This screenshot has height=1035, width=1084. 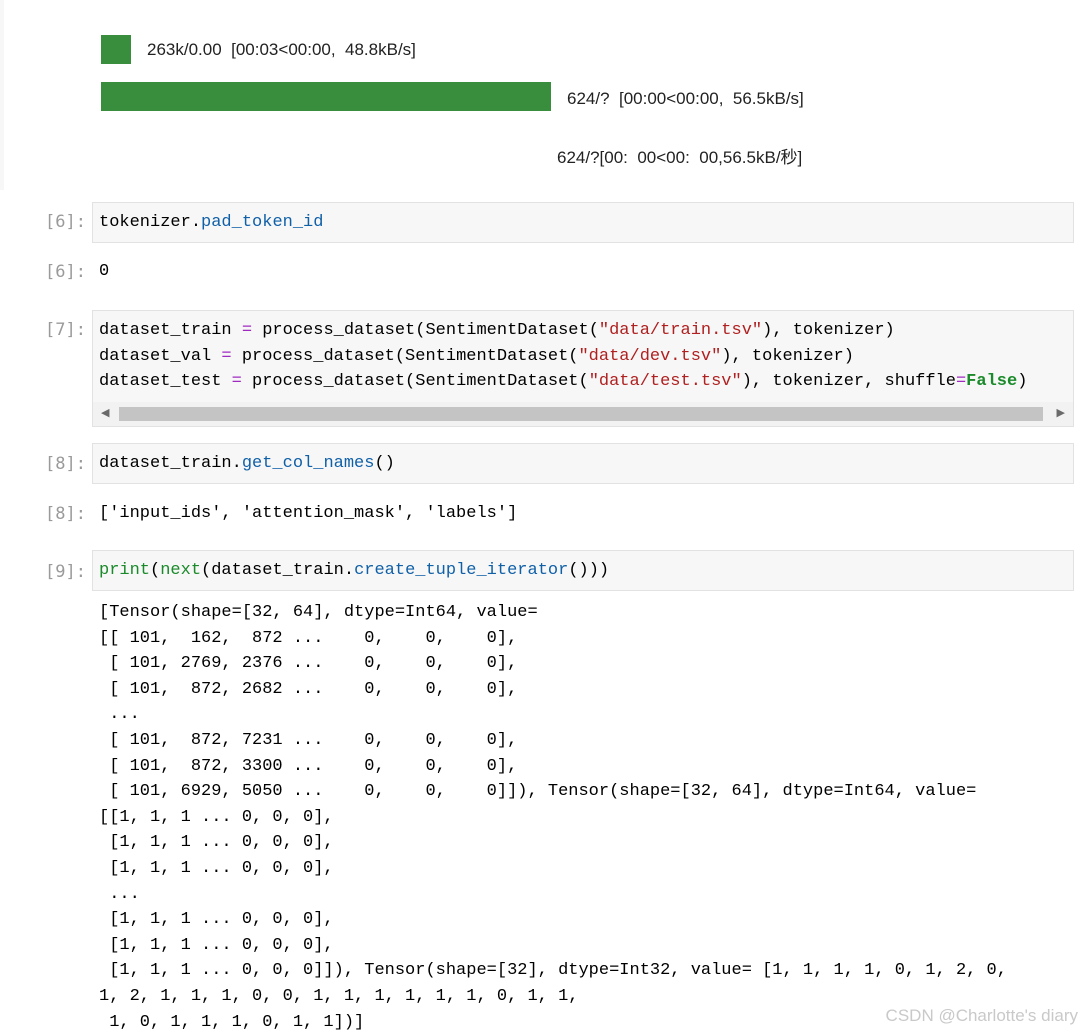 What do you see at coordinates (992, 381) in the screenshot?
I see `code-token: False` at bounding box center [992, 381].